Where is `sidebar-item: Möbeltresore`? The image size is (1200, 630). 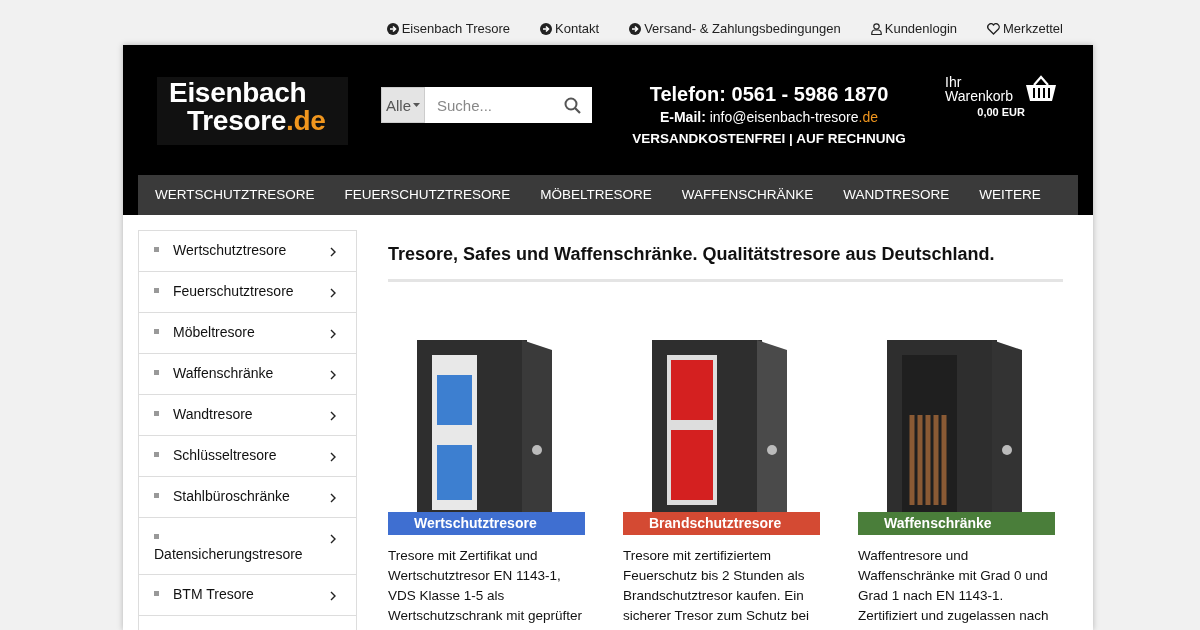 sidebar-item: Möbeltresore is located at coordinates (247, 333).